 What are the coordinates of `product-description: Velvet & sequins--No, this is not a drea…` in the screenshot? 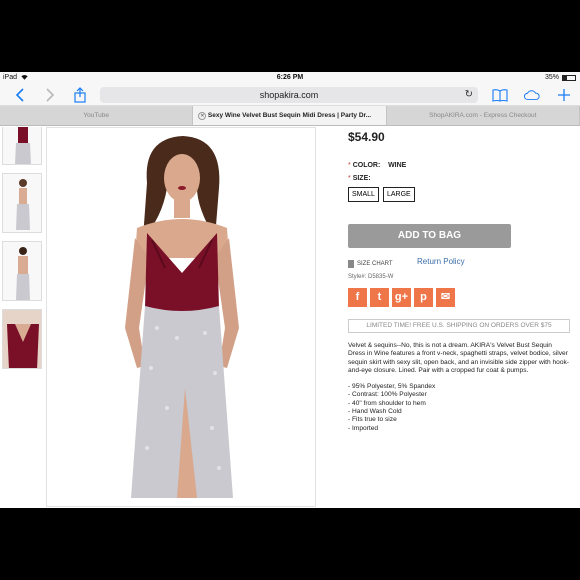 It's located at (459, 358).